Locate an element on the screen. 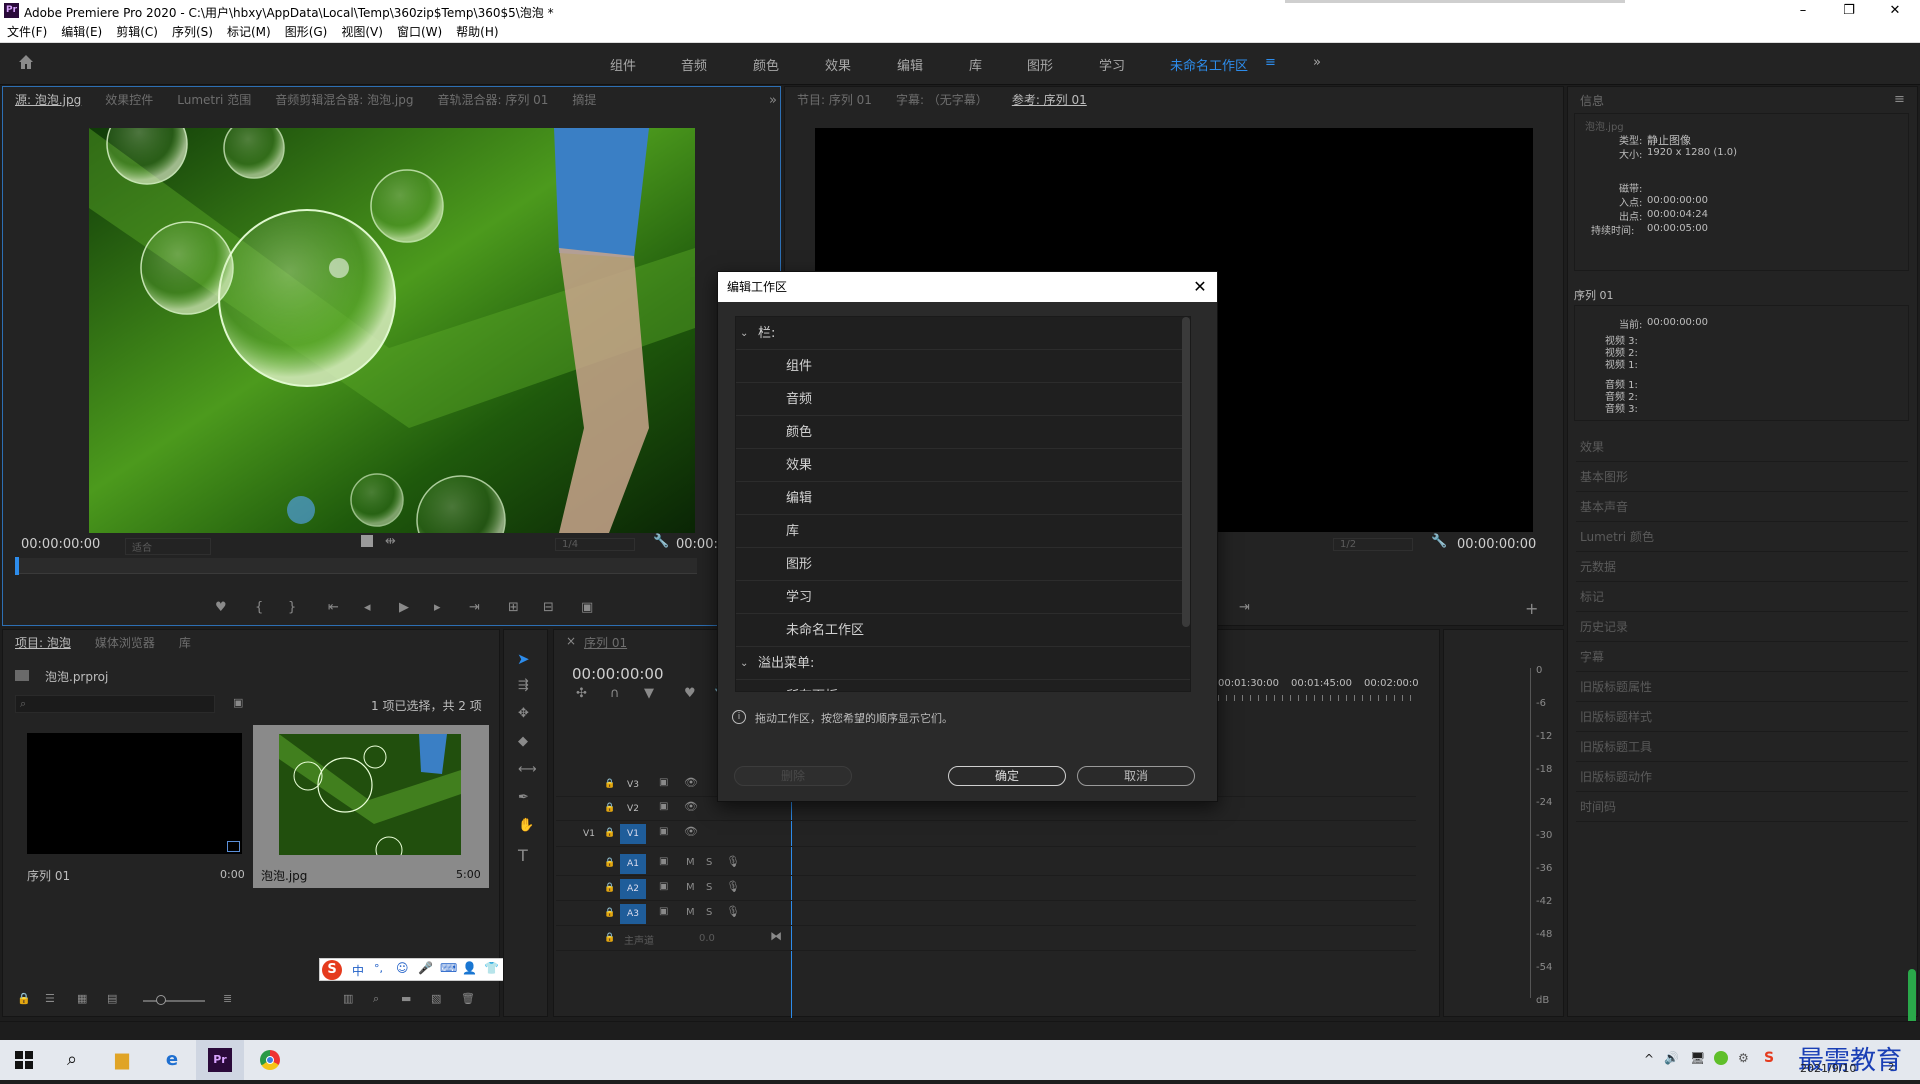 This screenshot has width=1920, height=1084. workspace-list-item: 效果 is located at coordinates (963, 465).